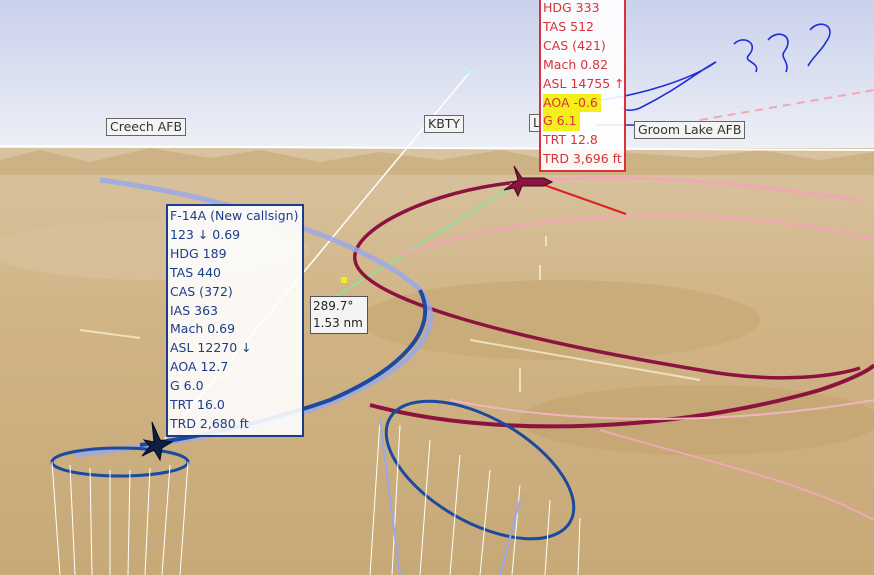 This screenshot has height=575, width=874. What do you see at coordinates (576, 64) in the screenshot?
I see `mach-line: Mach 0.82` at bounding box center [576, 64].